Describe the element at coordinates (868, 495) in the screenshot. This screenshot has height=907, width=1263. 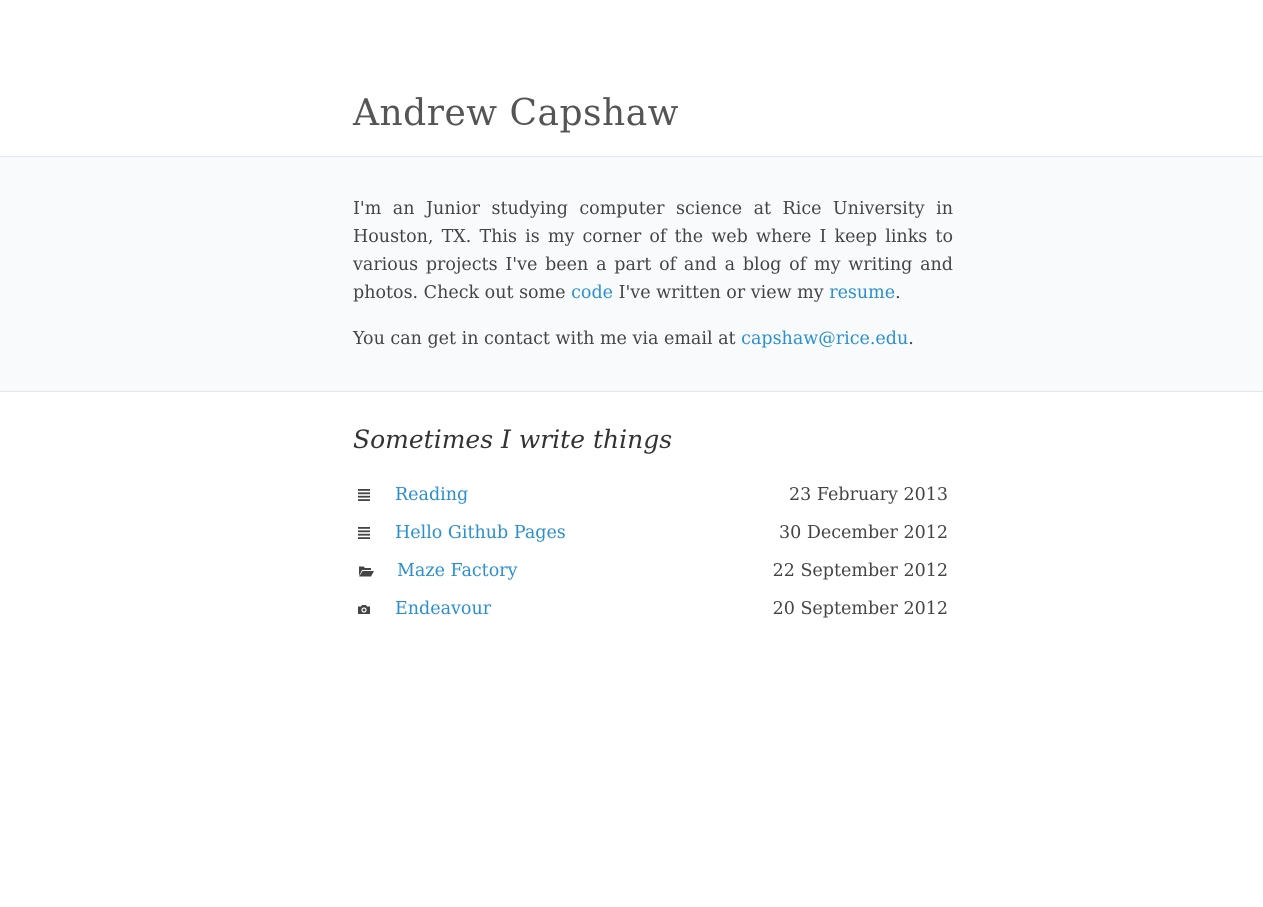
I see `post-date: 23 February 2013` at that location.